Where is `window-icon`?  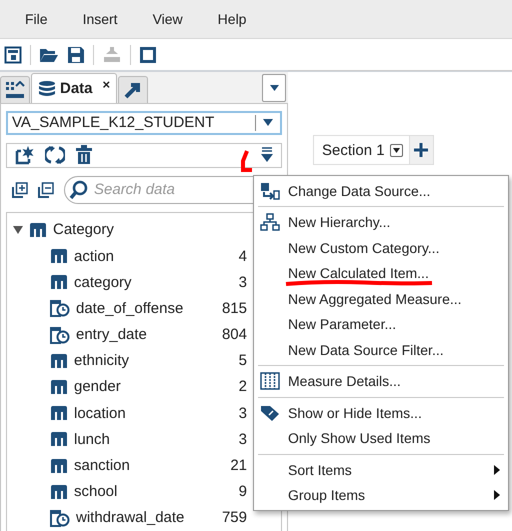 window-icon is located at coordinates (148, 55).